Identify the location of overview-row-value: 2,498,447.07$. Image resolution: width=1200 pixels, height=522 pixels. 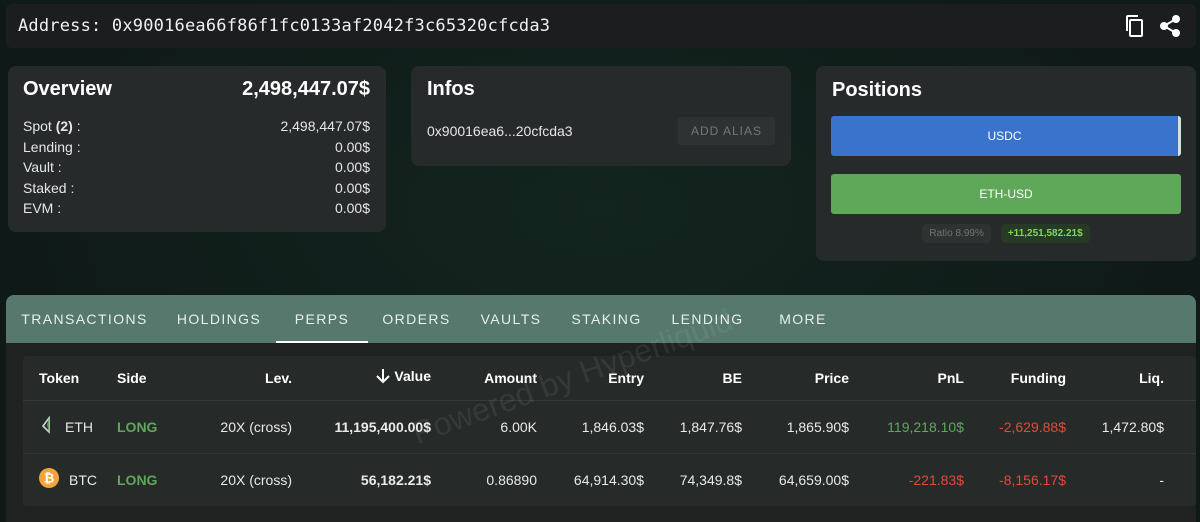
(325, 126).